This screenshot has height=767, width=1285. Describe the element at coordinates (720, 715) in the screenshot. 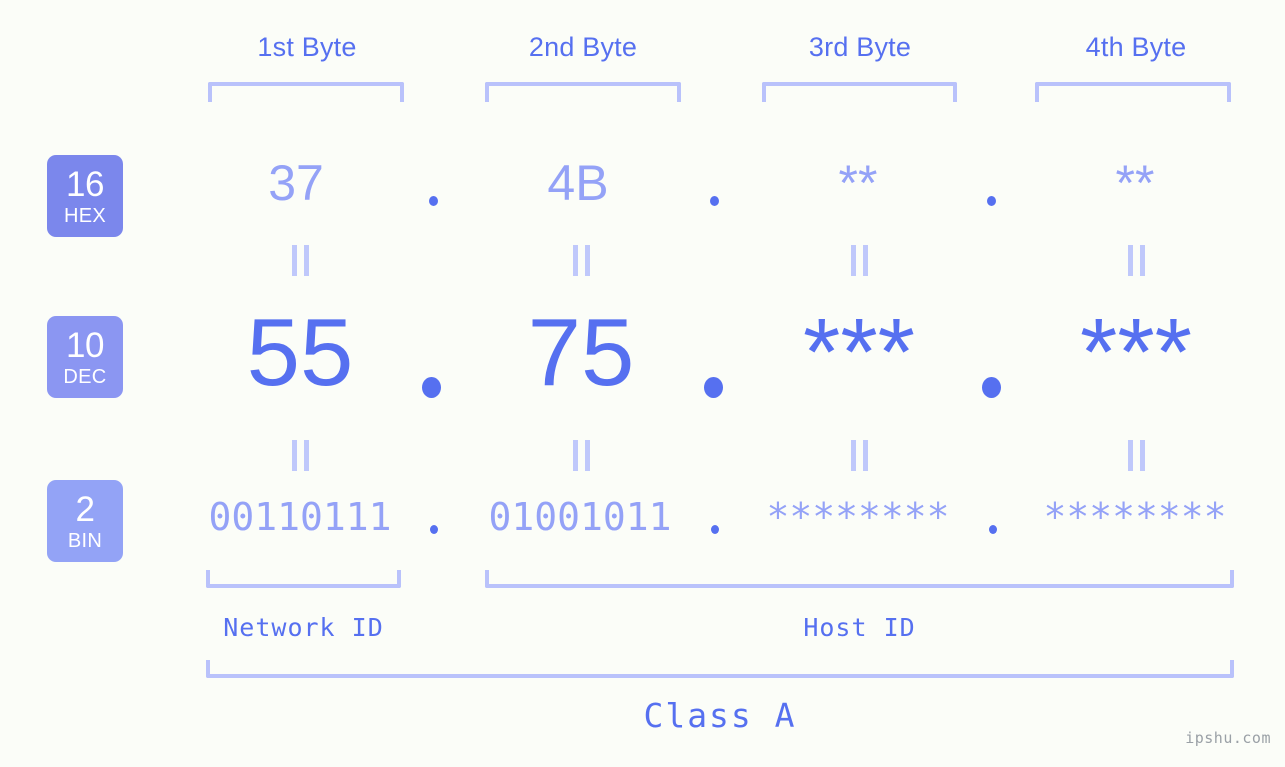

I see `class-label: Class A` at that location.